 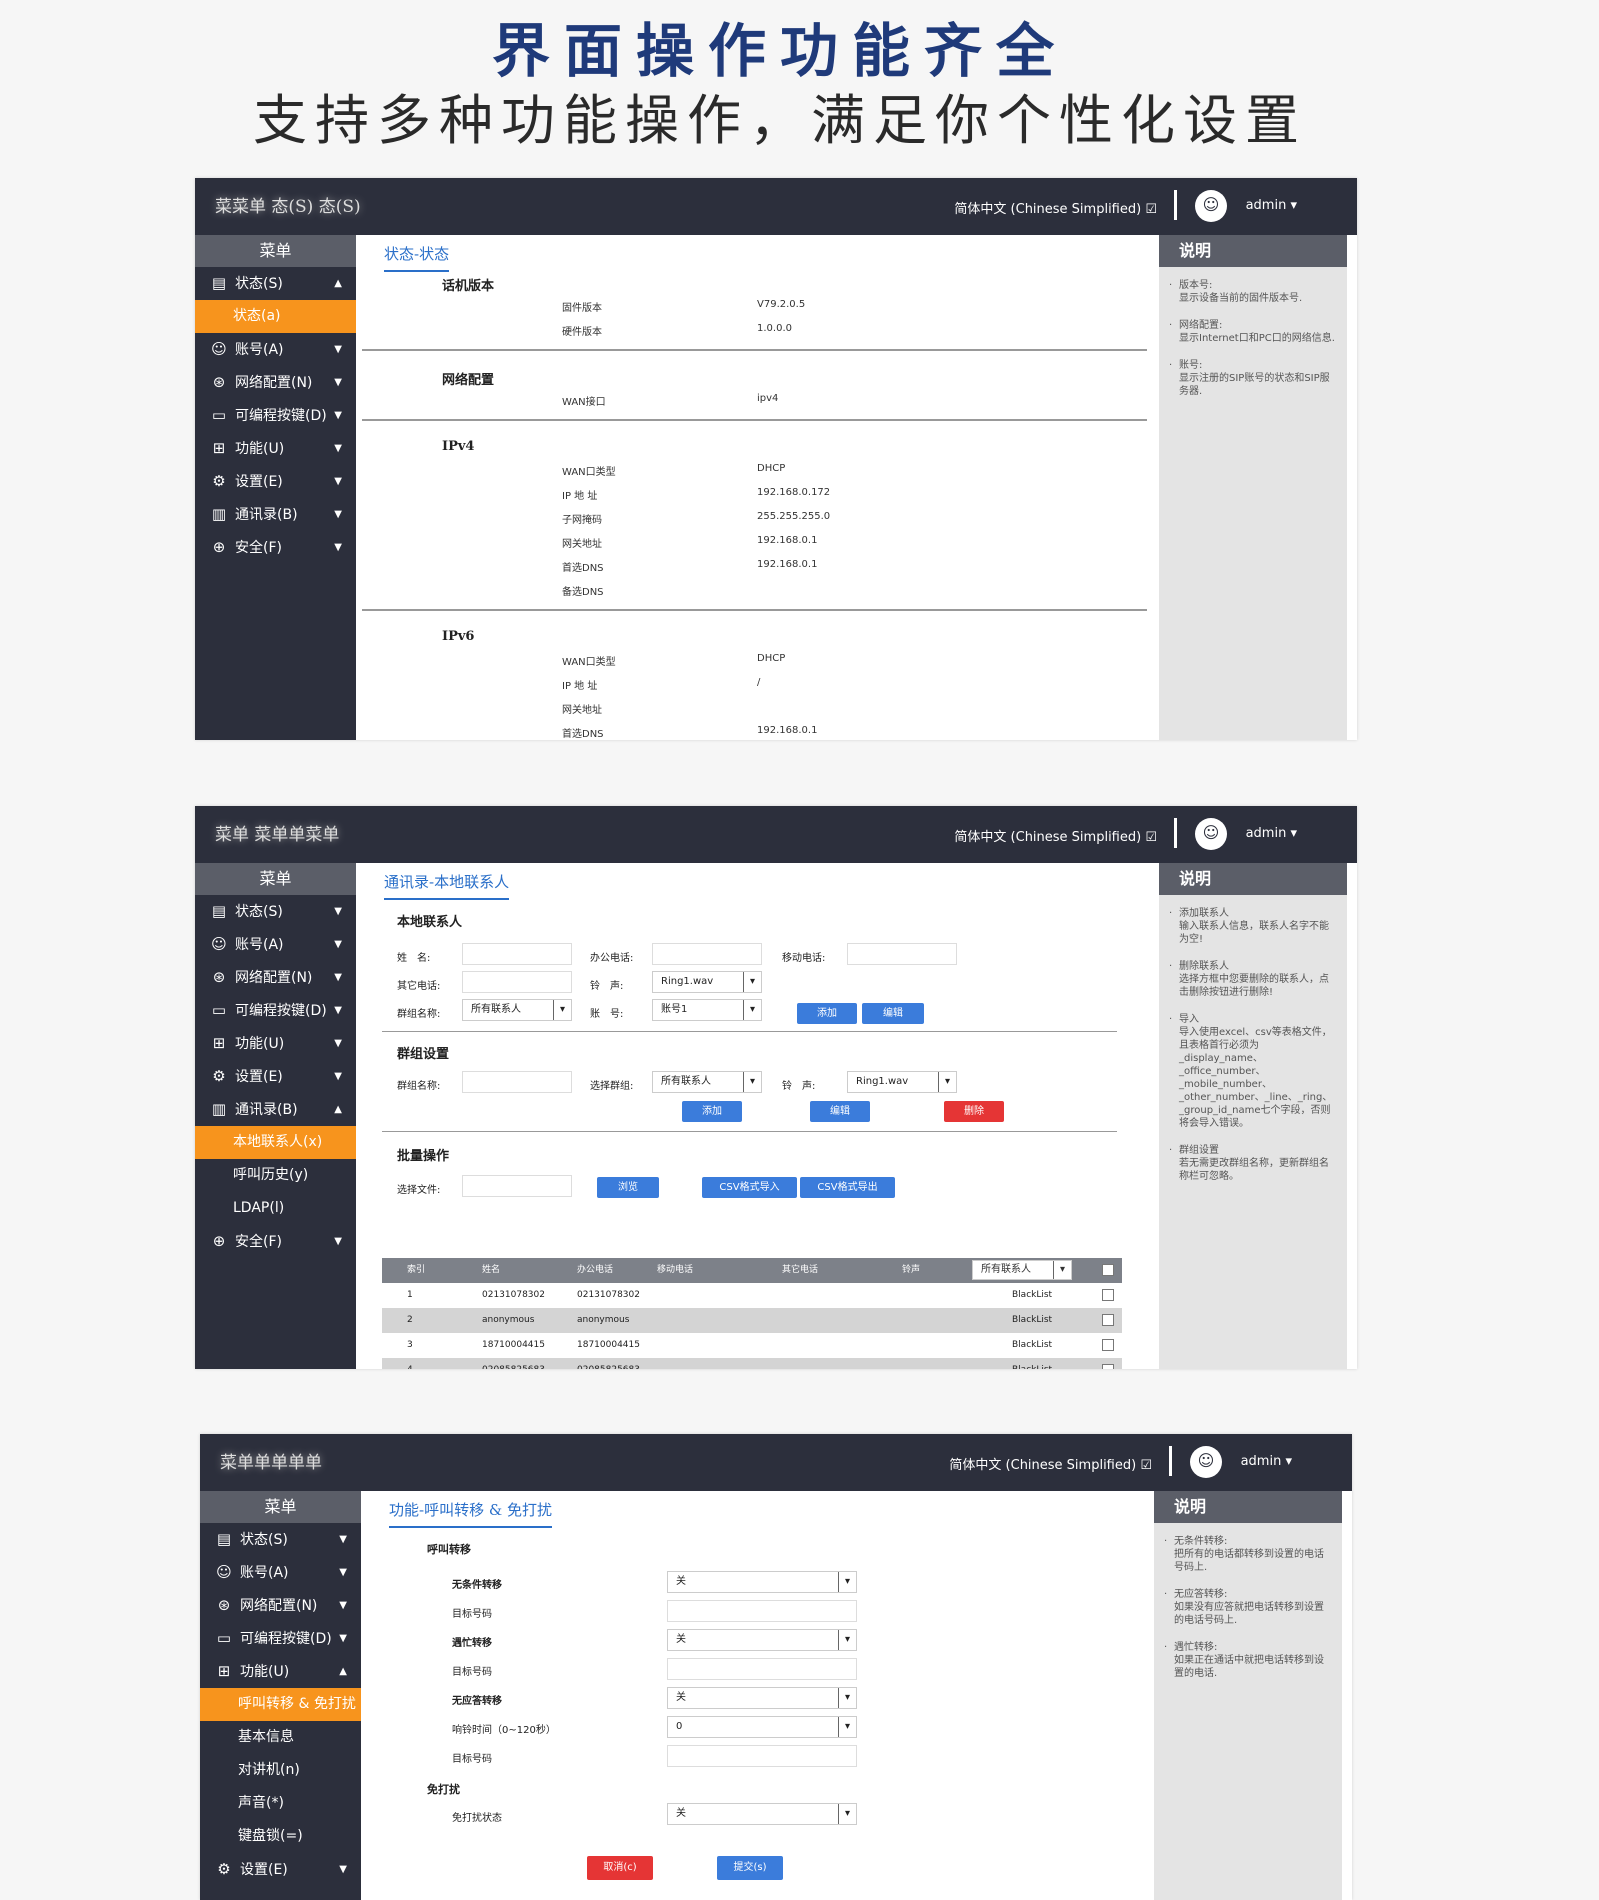 What do you see at coordinates (517, 1082) in the screenshot?
I see `group-name-input` at bounding box center [517, 1082].